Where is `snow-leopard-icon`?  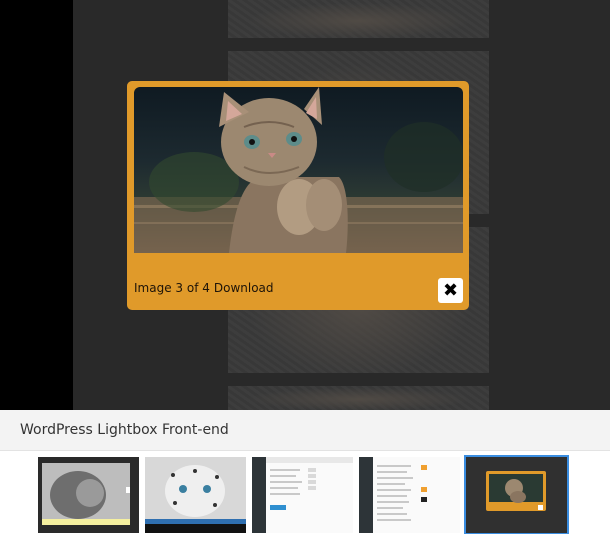
snow-leopard-icon is located at coordinates (195, 495).